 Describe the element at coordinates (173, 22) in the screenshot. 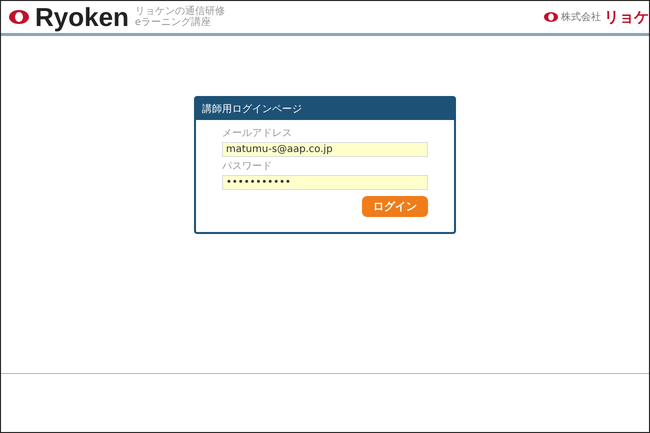

I see `tagline: eラーニング講座` at that location.